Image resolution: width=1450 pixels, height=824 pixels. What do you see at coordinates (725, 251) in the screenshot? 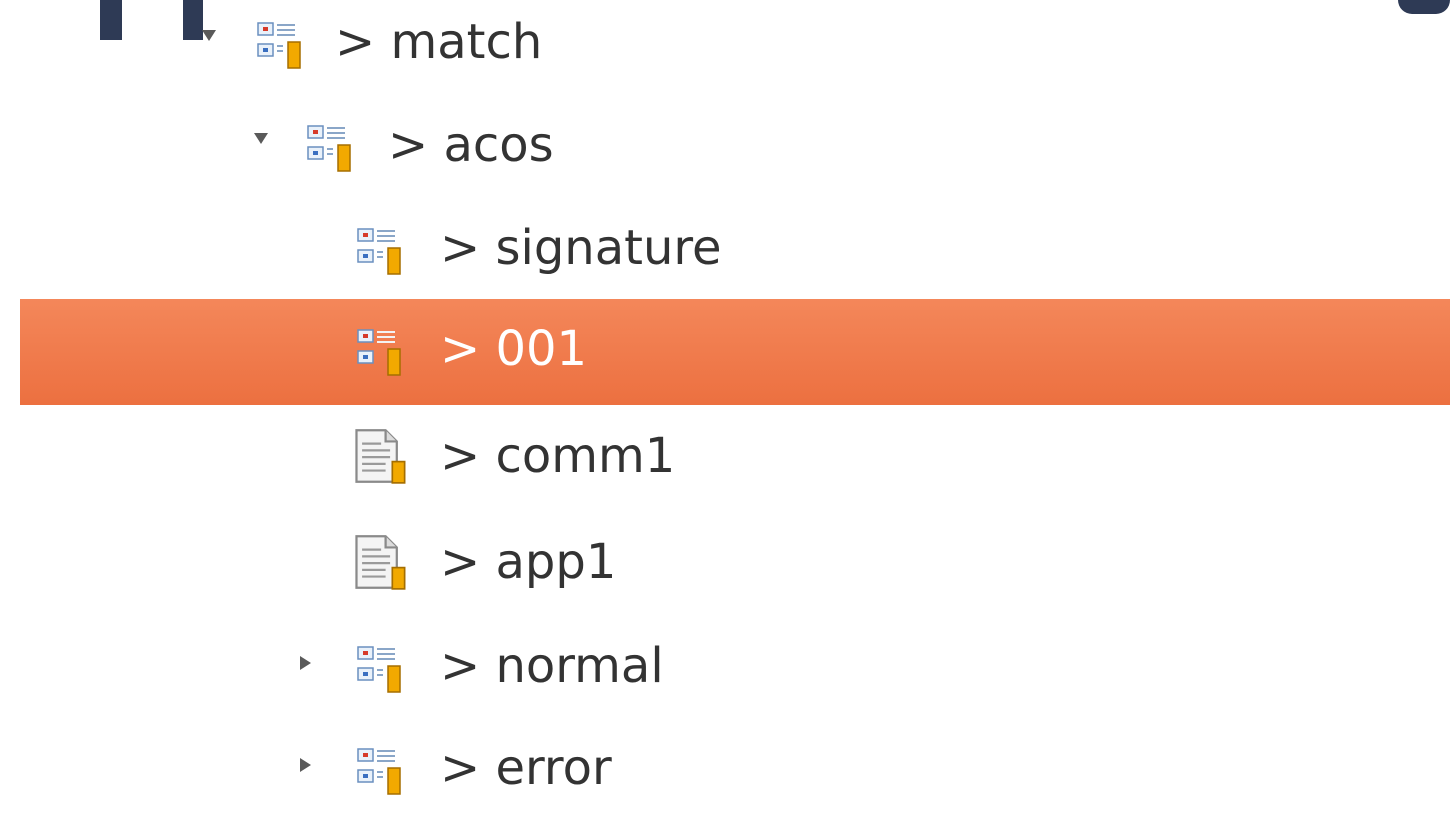
I see `tree-node-signature: > signature` at bounding box center [725, 251].